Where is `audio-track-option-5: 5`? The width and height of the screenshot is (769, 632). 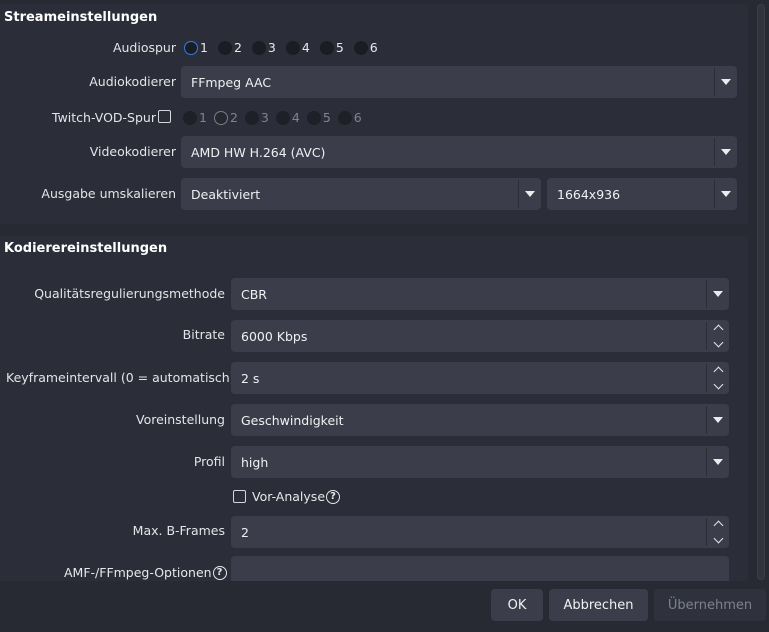
audio-track-option-5: 5 is located at coordinates (331, 47).